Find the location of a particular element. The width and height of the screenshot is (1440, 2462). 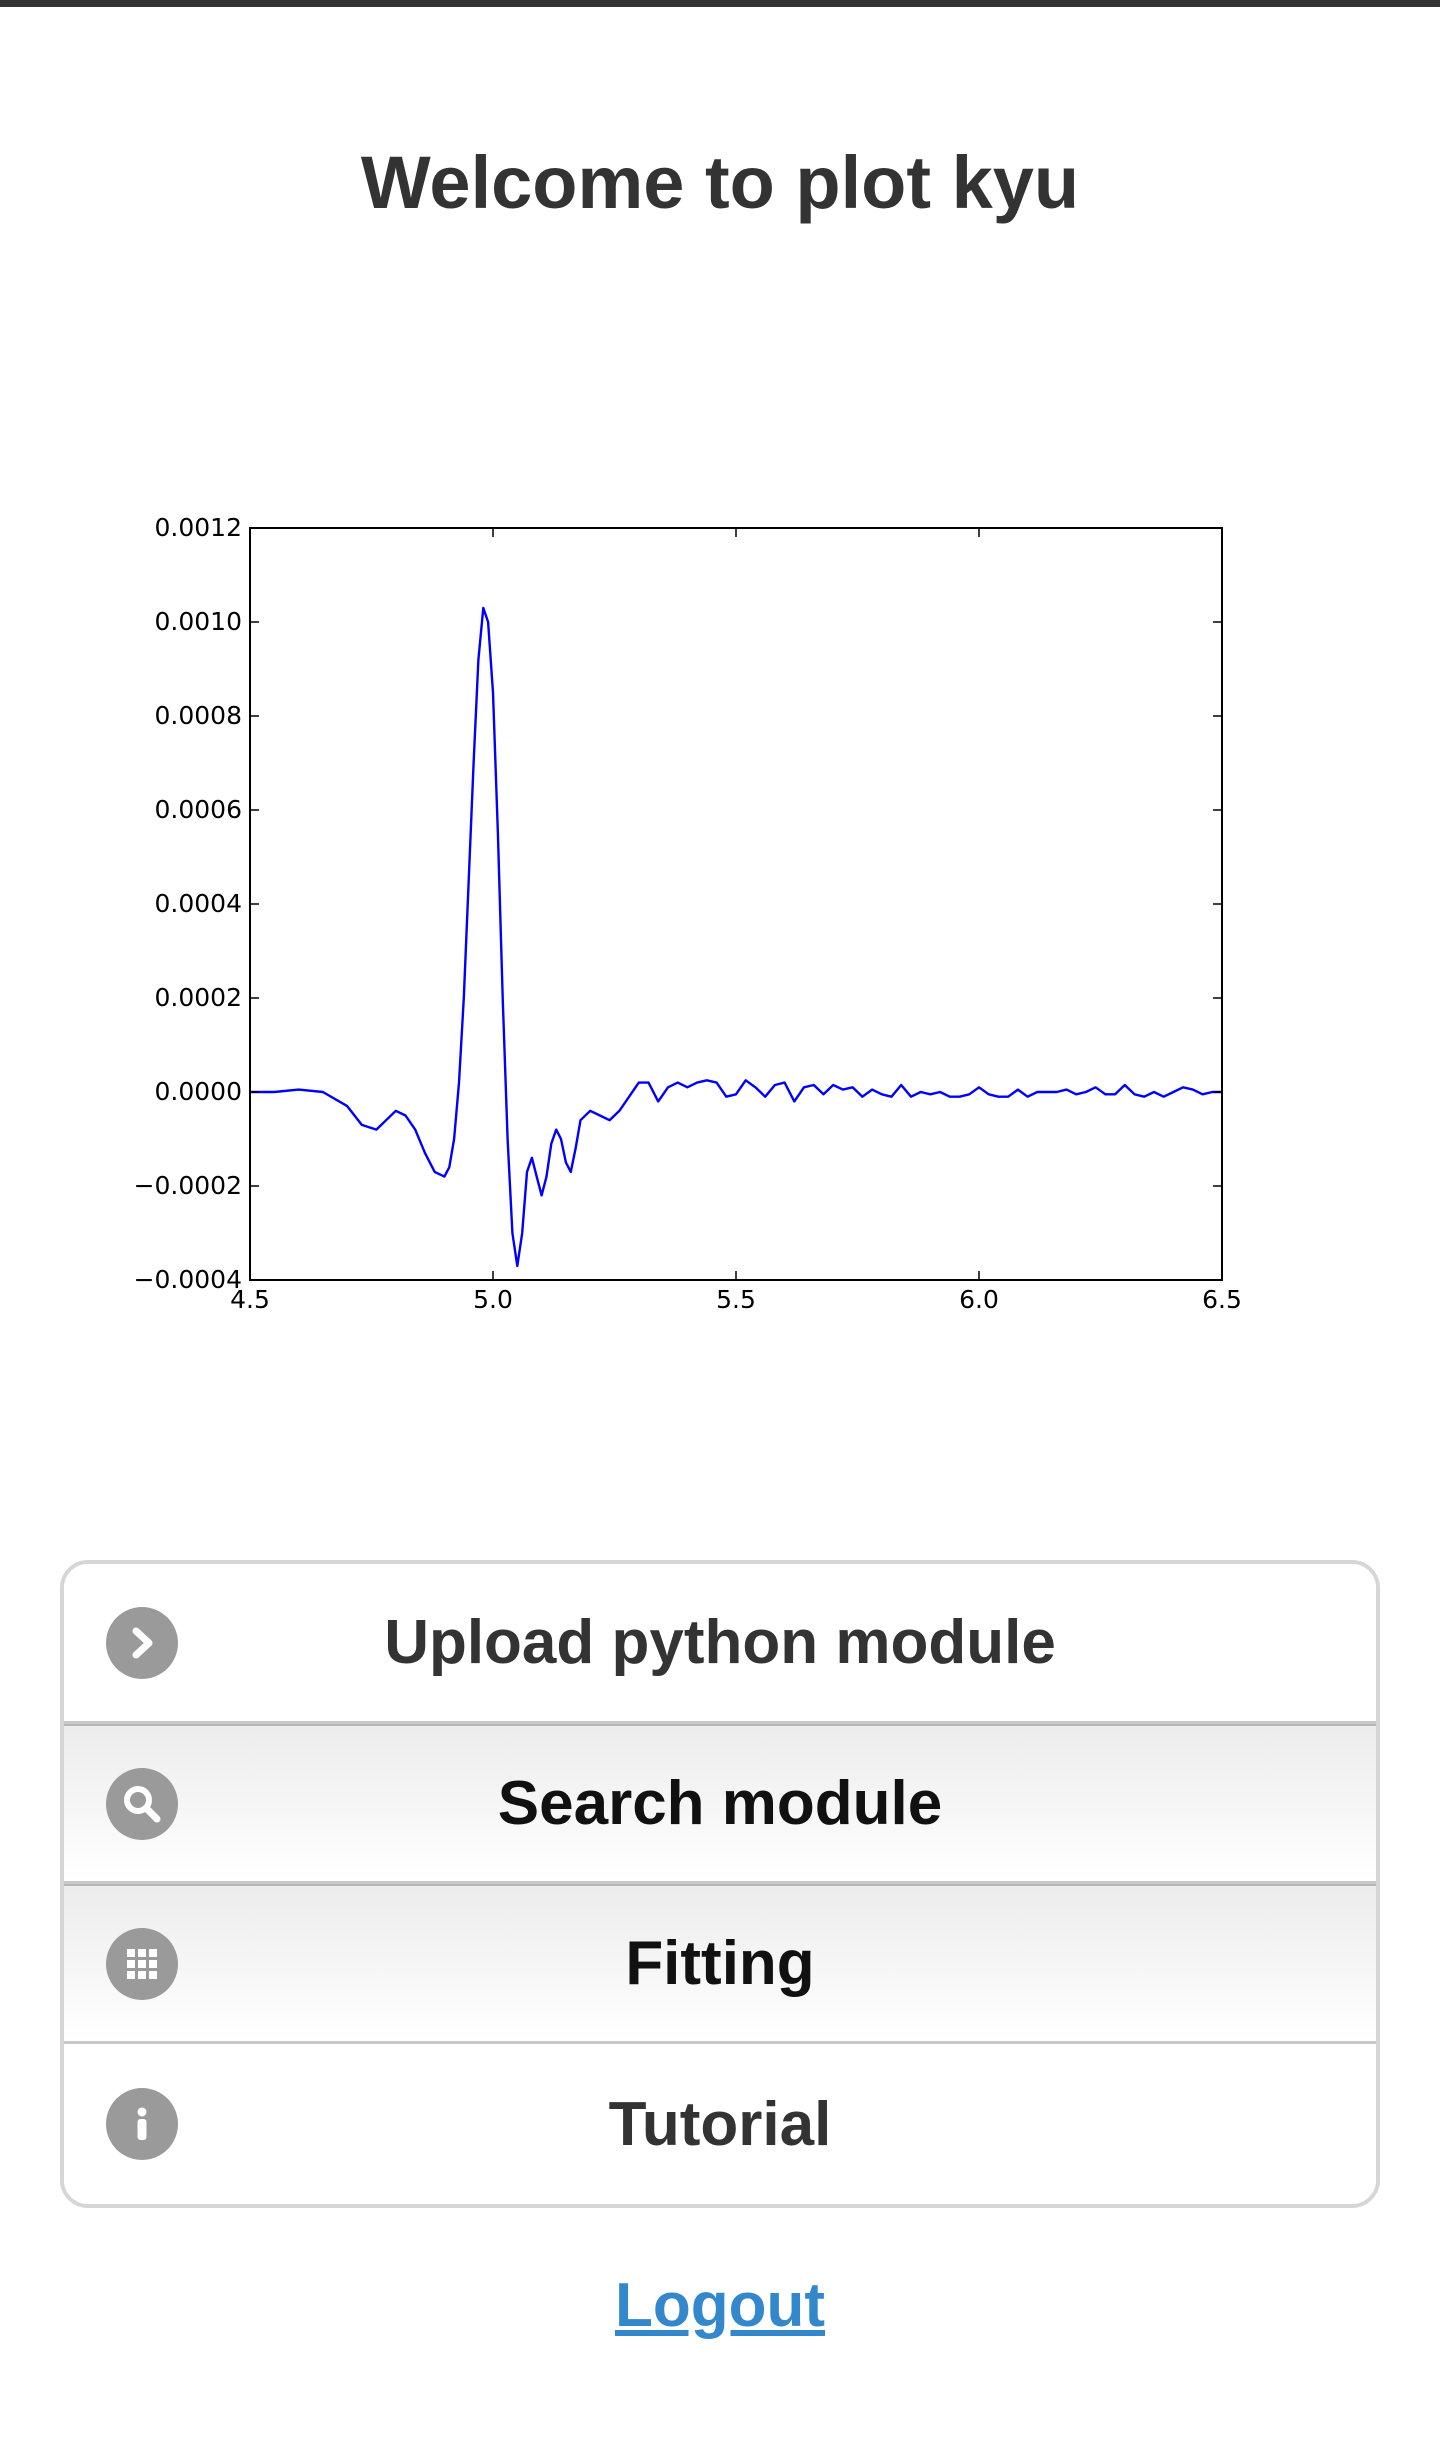

chevron-right-icon is located at coordinates (142, 1642).